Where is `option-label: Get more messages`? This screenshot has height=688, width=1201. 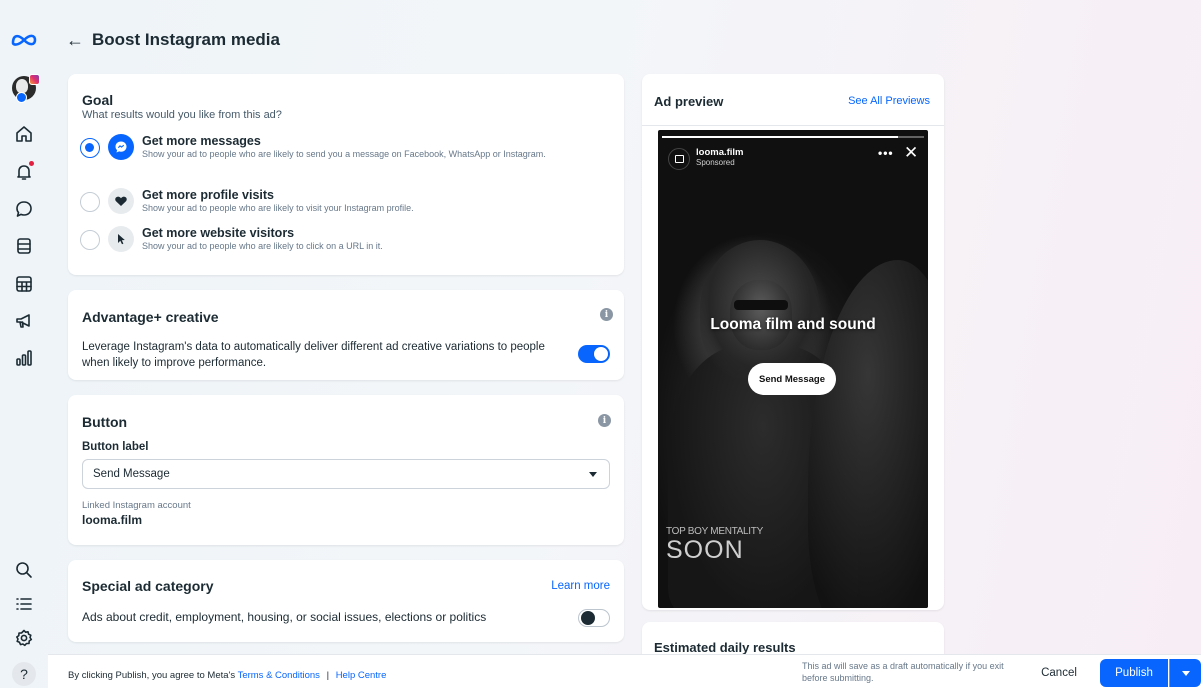 option-label: Get more messages is located at coordinates (201, 141).